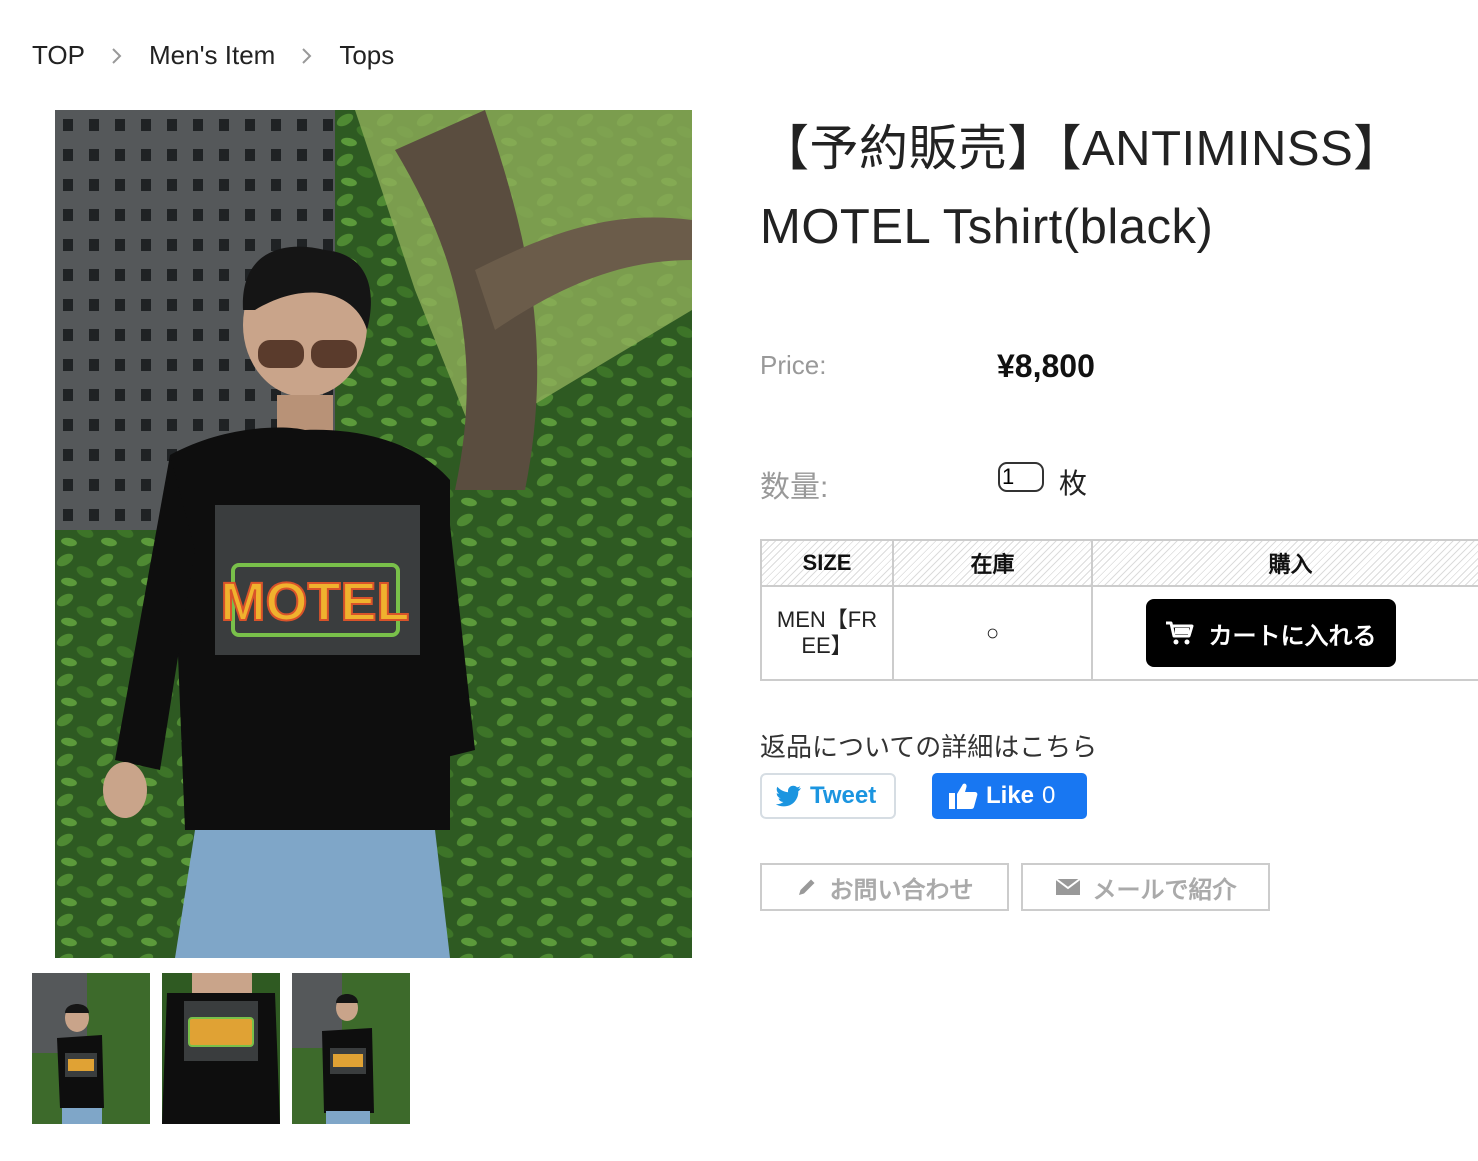 This screenshot has width=1478, height=1161. What do you see at coordinates (827, 645) in the screenshot?
I see `size-text-line2: EE】` at bounding box center [827, 645].